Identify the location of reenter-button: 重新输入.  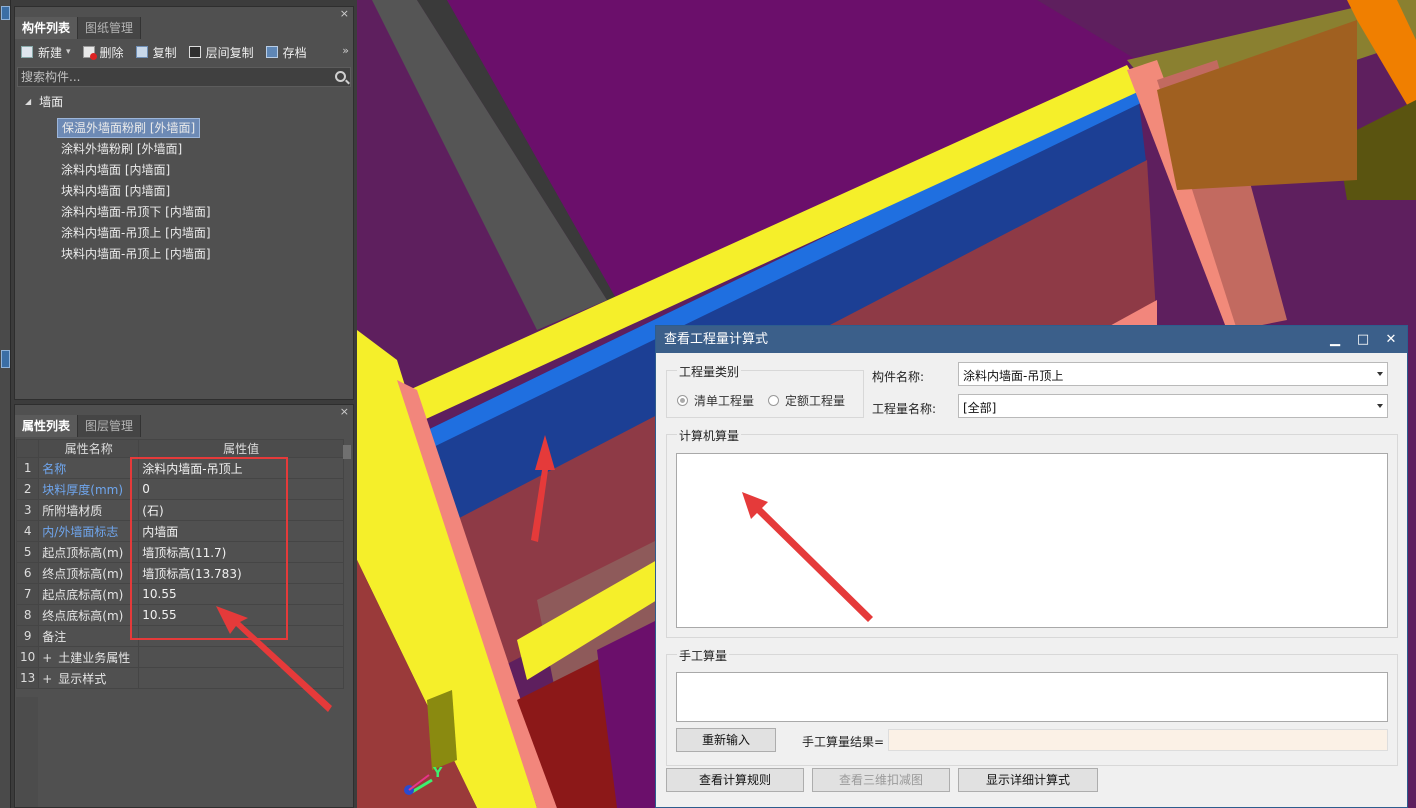
(726, 740).